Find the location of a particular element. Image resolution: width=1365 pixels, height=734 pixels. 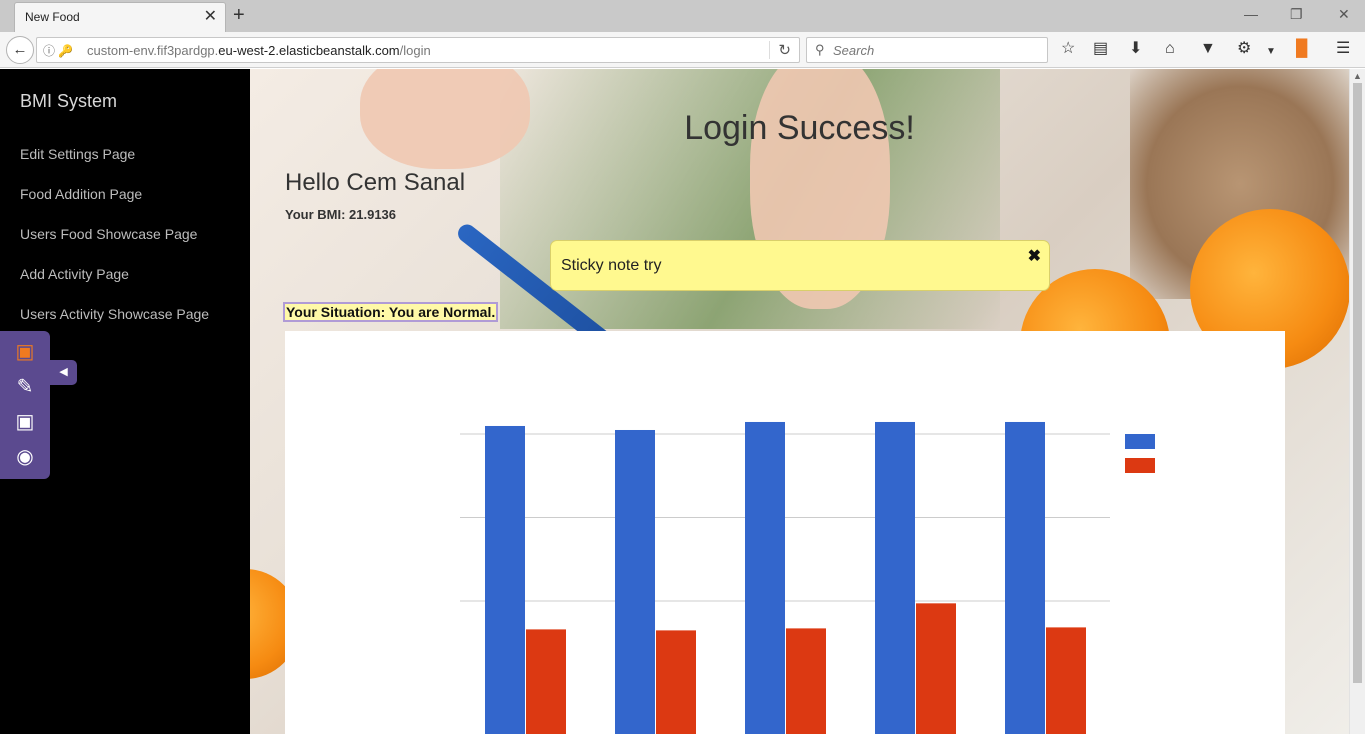

sidebar-item-add-activity: Add Activity Page is located at coordinates (74, 274).